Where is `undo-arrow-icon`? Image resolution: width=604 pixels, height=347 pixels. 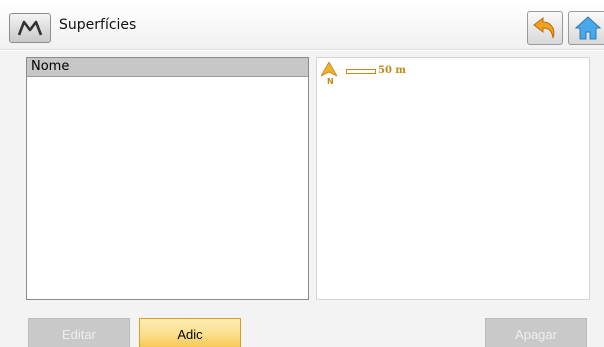
undo-arrow-icon is located at coordinates (544, 27).